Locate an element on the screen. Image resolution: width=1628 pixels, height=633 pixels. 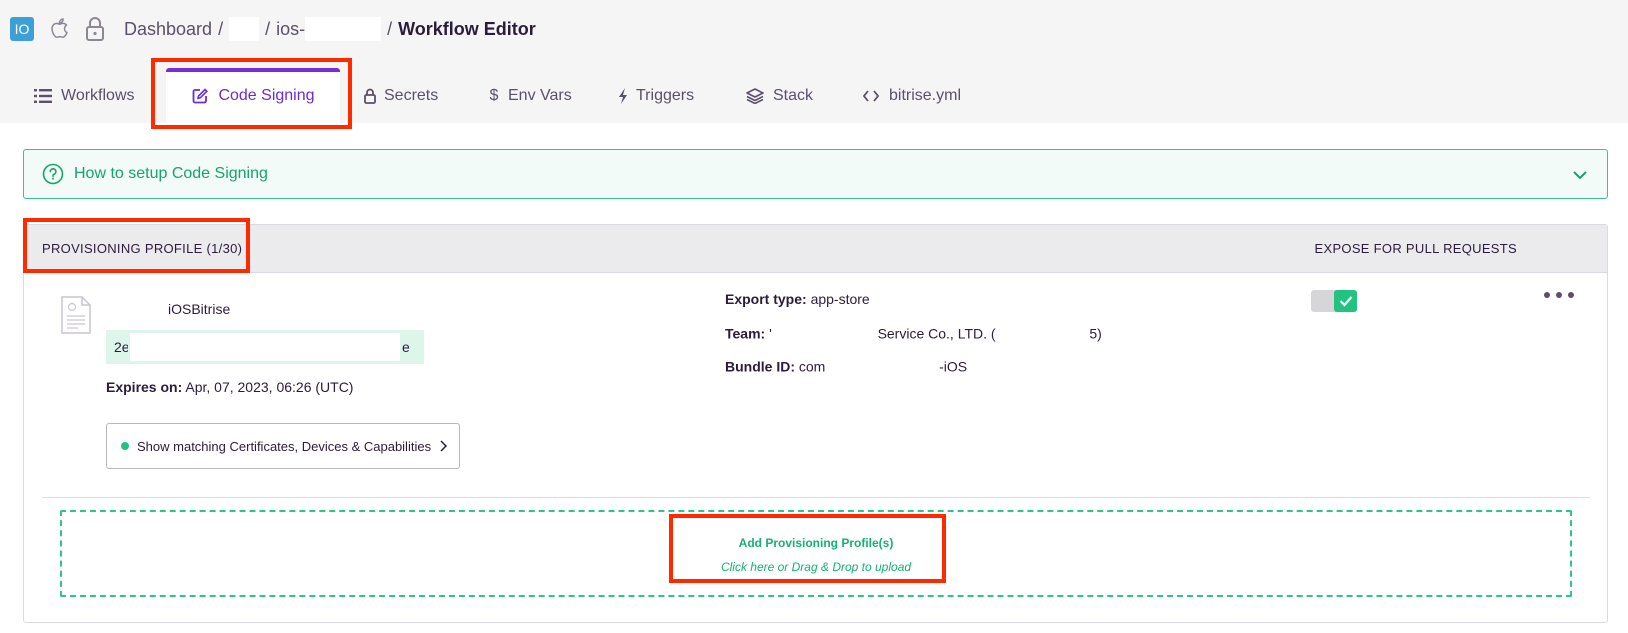
team-value-middle: Service Co., LTD. ( is located at coordinates (936, 333).